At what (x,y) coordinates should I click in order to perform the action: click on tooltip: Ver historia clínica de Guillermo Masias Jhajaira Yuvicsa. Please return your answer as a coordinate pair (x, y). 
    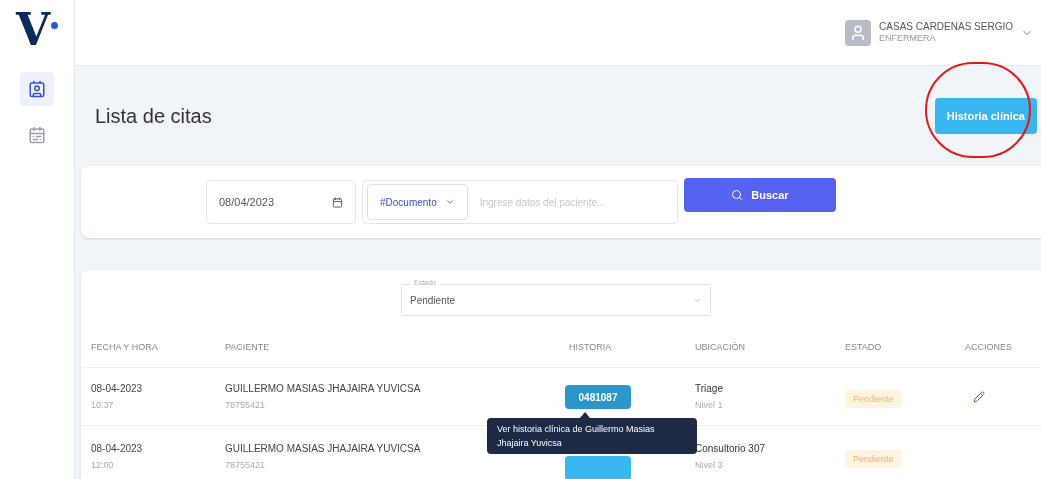
    Looking at the image, I should click on (592, 435).